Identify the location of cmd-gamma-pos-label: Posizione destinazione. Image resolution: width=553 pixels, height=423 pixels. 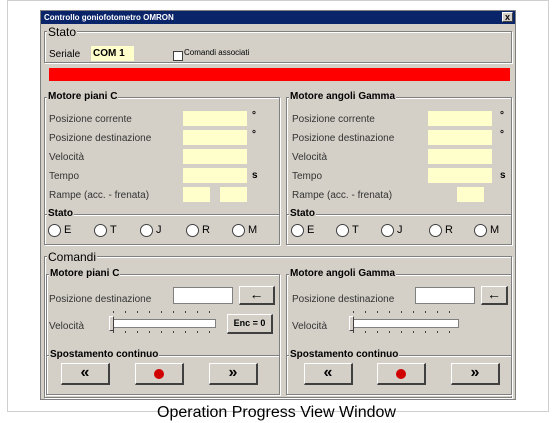
(343, 299).